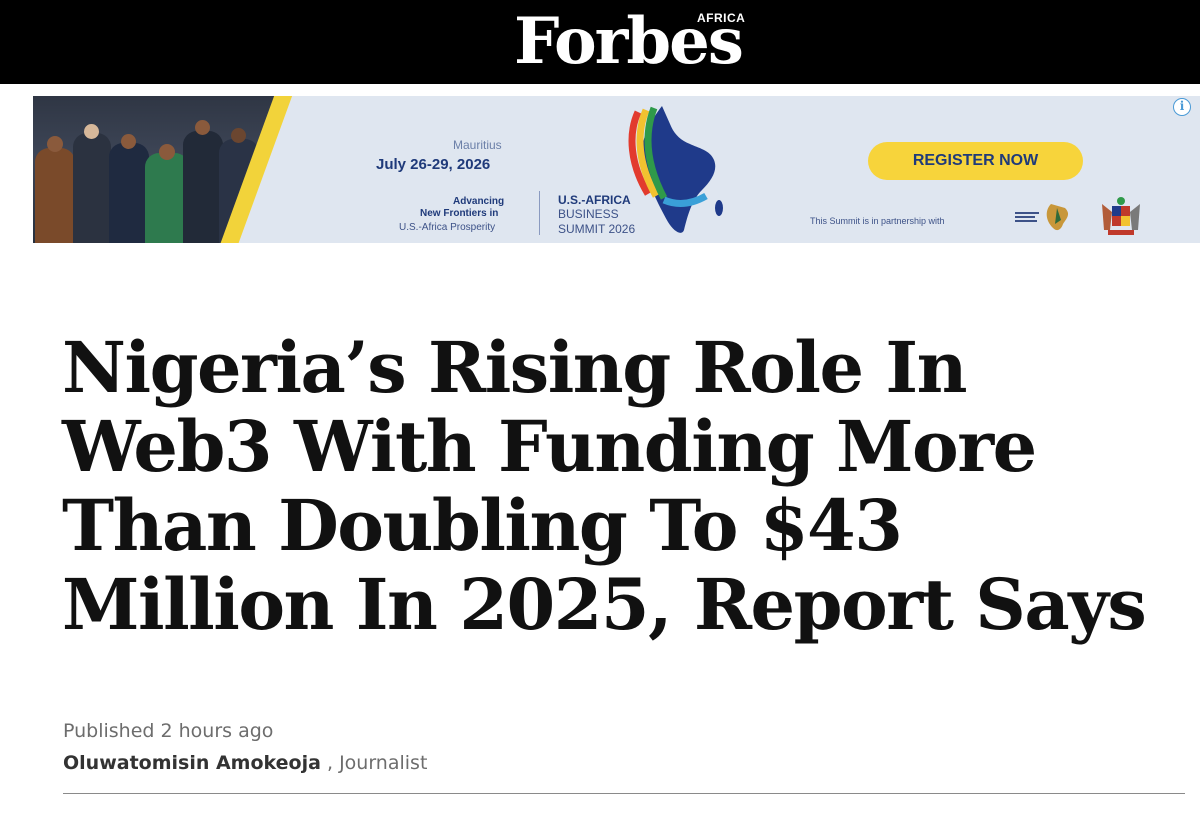  Describe the element at coordinates (624, 793) in the screenshot. I see `byline-divider` at that location.